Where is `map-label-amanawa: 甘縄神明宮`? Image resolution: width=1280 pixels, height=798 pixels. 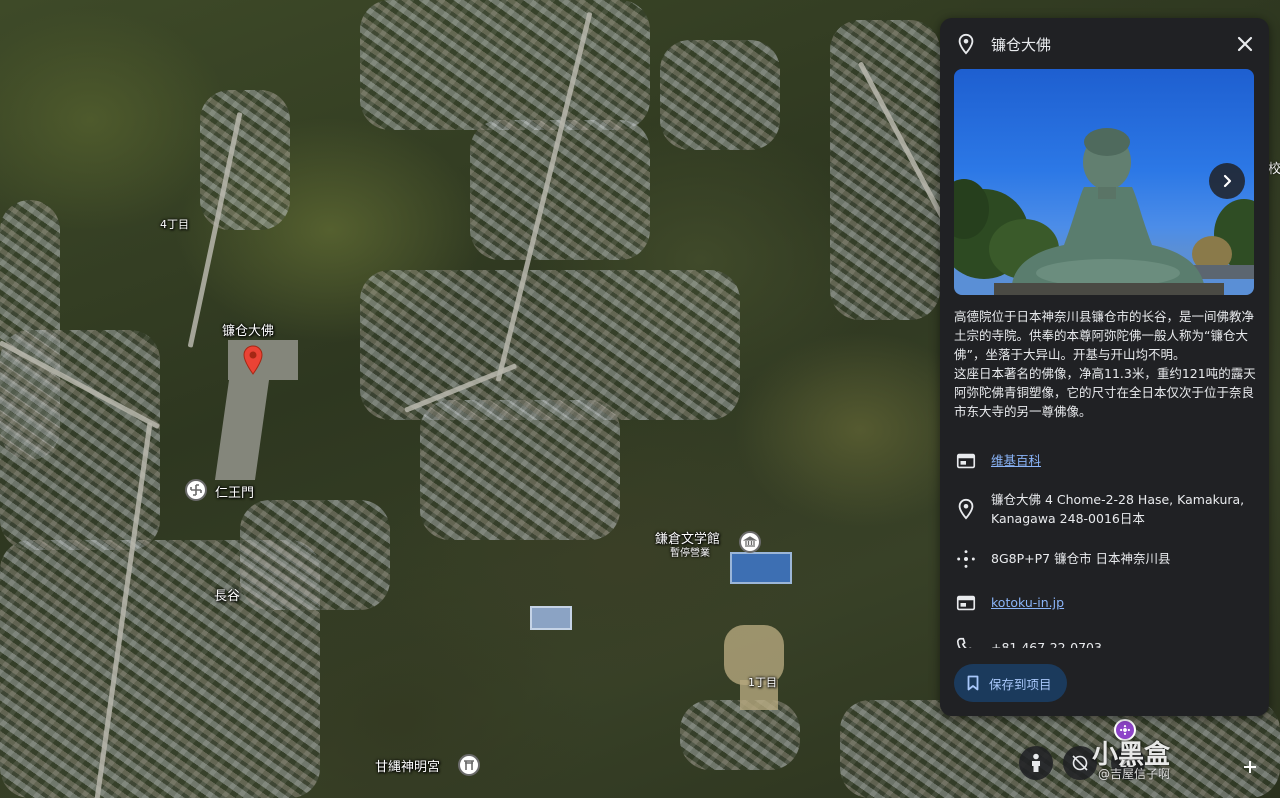
map-label-amanawa: 甘縄神明宮 is located at coordinates (407, 765).